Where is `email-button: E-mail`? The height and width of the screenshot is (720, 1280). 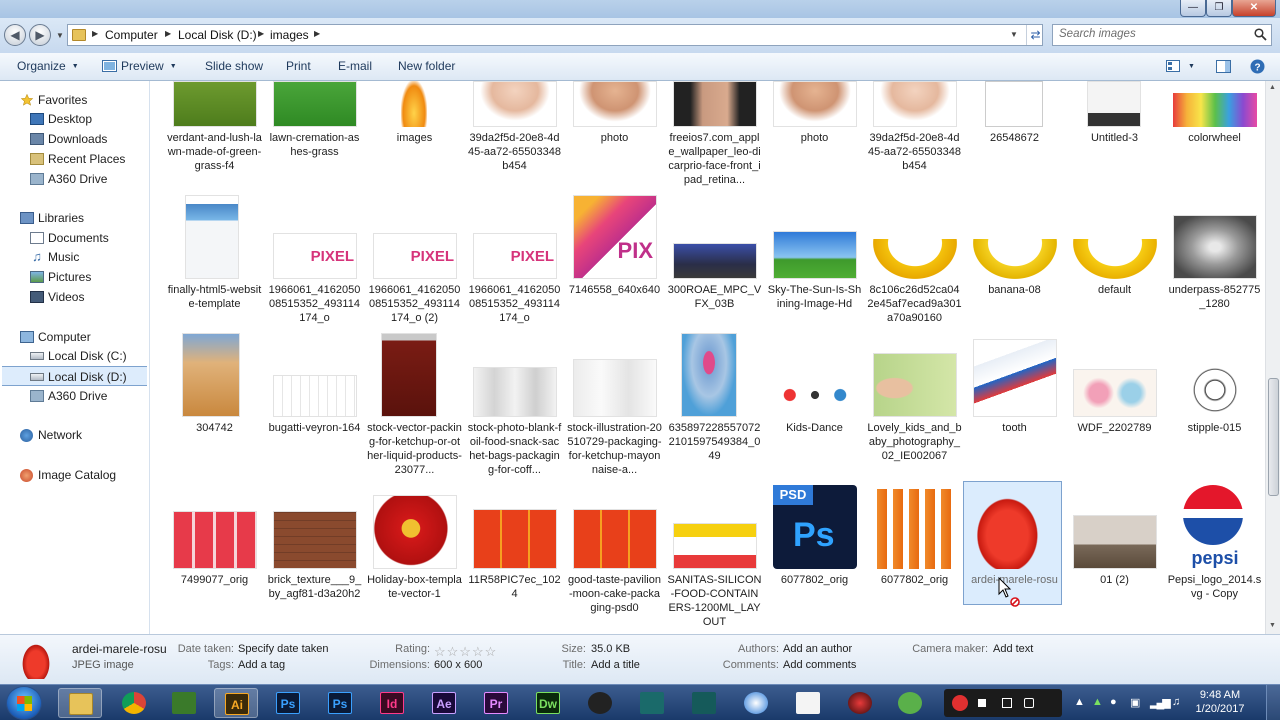 email-button: E-mail is located at coordinates (355, 66).